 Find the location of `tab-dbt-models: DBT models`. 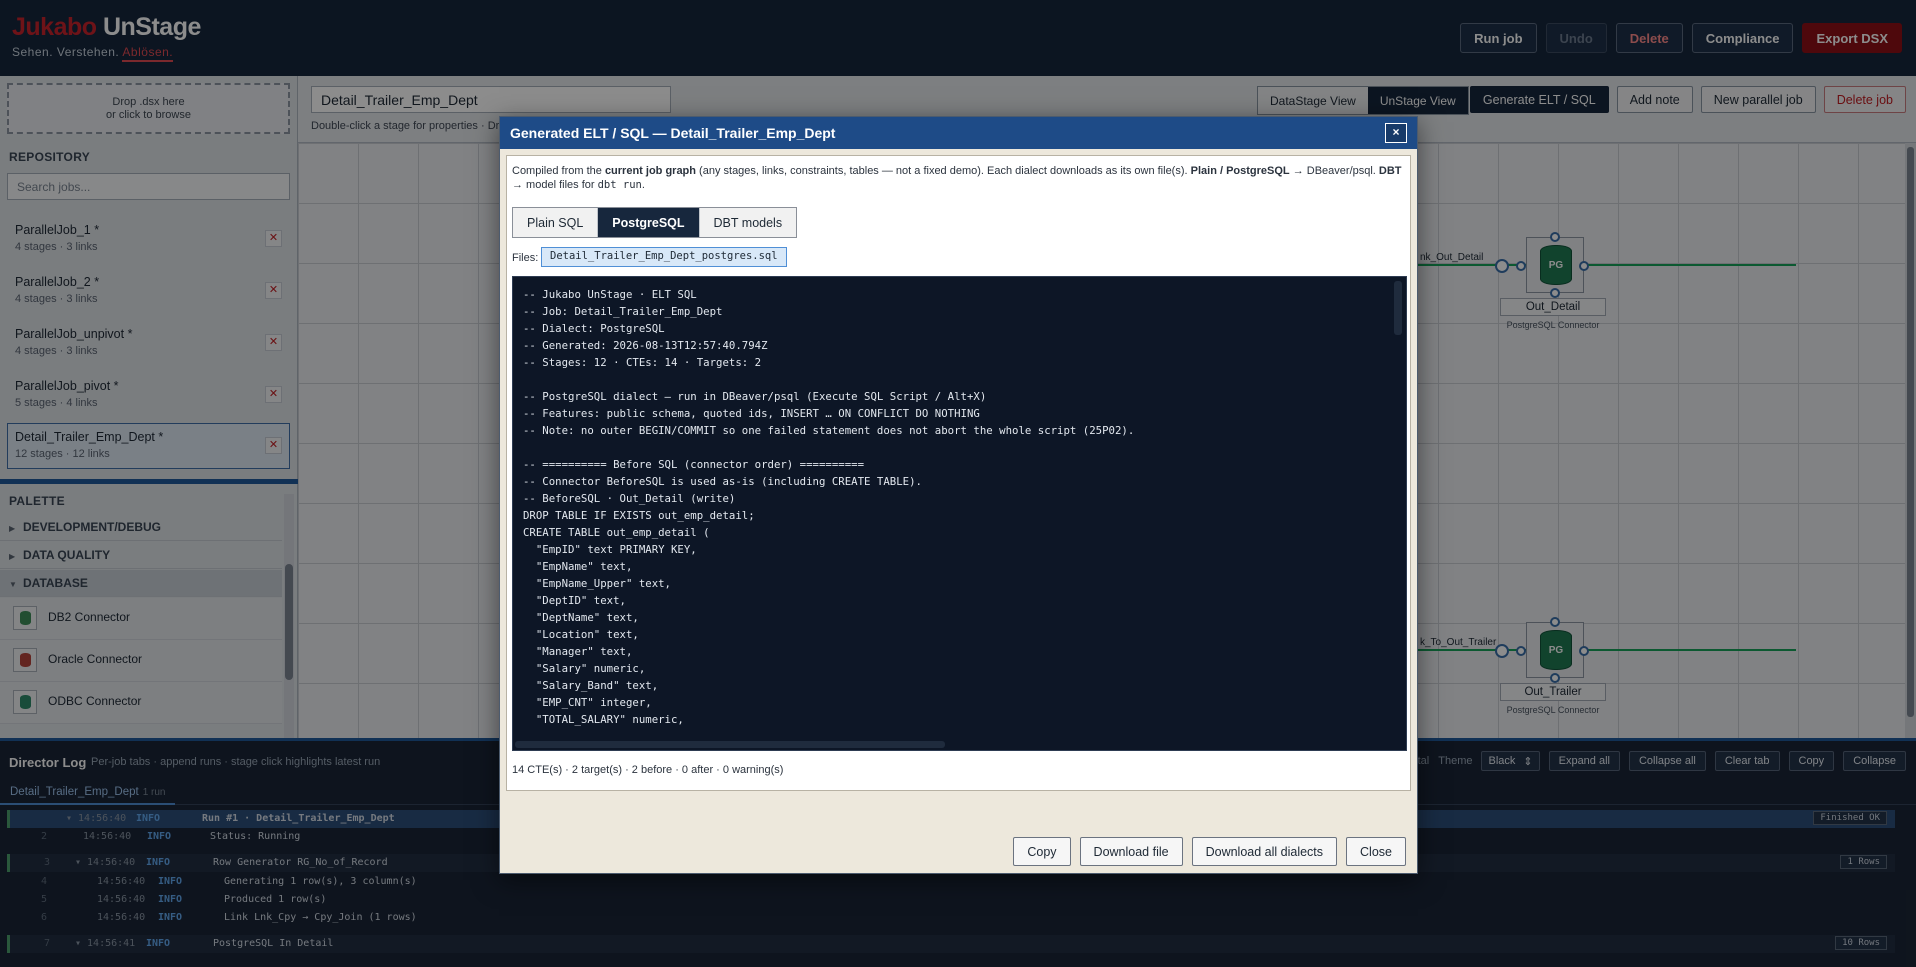

tab-dbt-models: DBT models is located at coordinates (748, 222).